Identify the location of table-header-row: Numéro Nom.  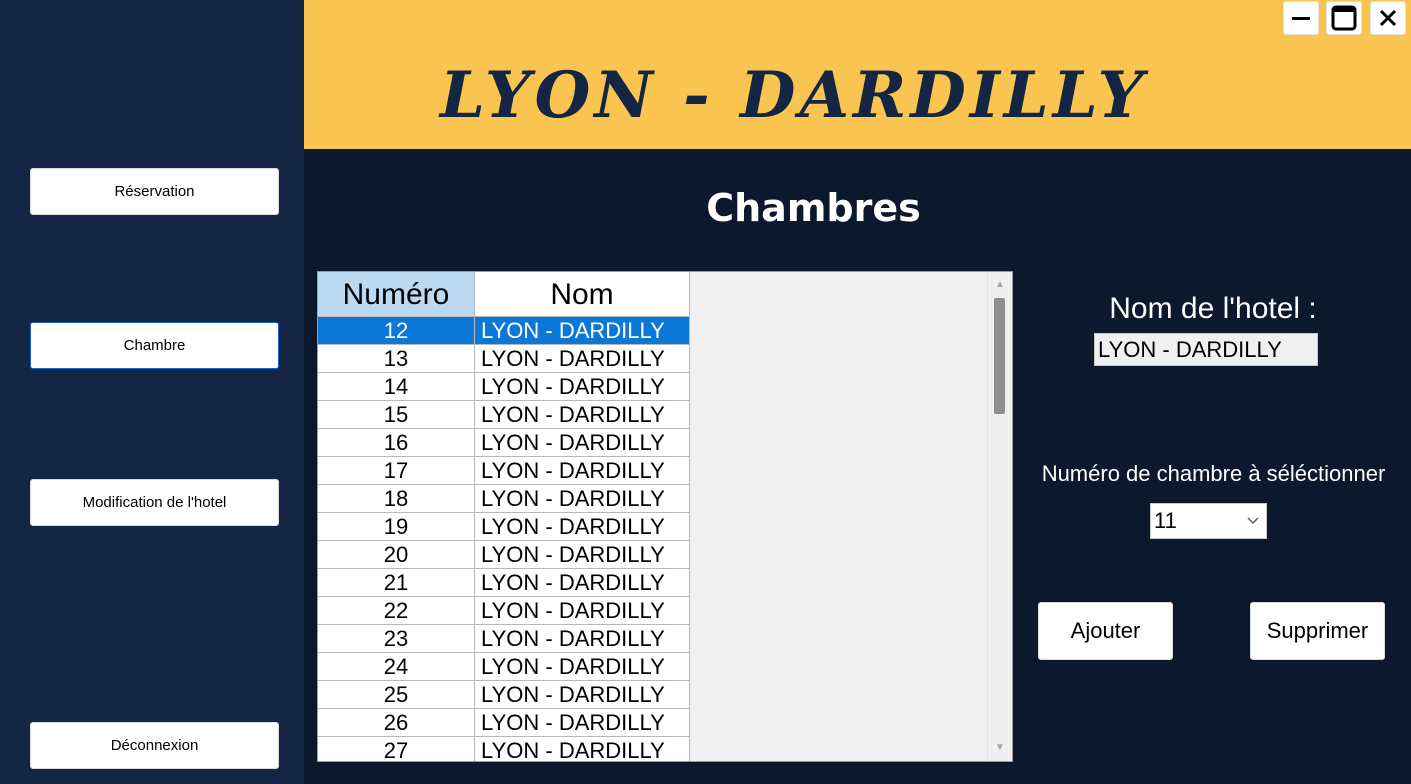
(504, 294).